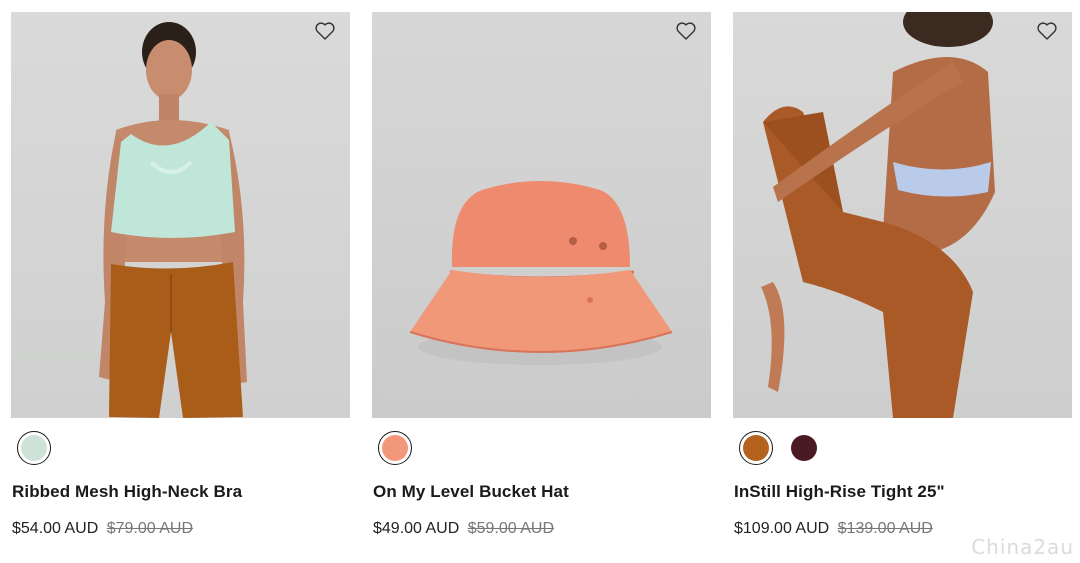 The height and width of the screenshot is (563, 1080). I want to click on sale-price: $109.00 AUD, so click(782, 528).